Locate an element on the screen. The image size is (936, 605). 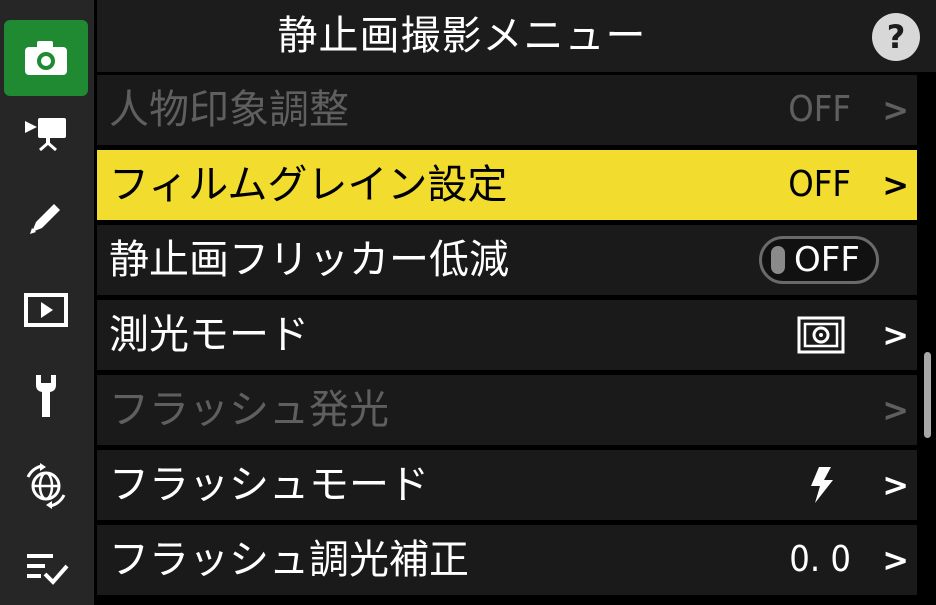
help-button: ? is located at coordinates (896, 37).